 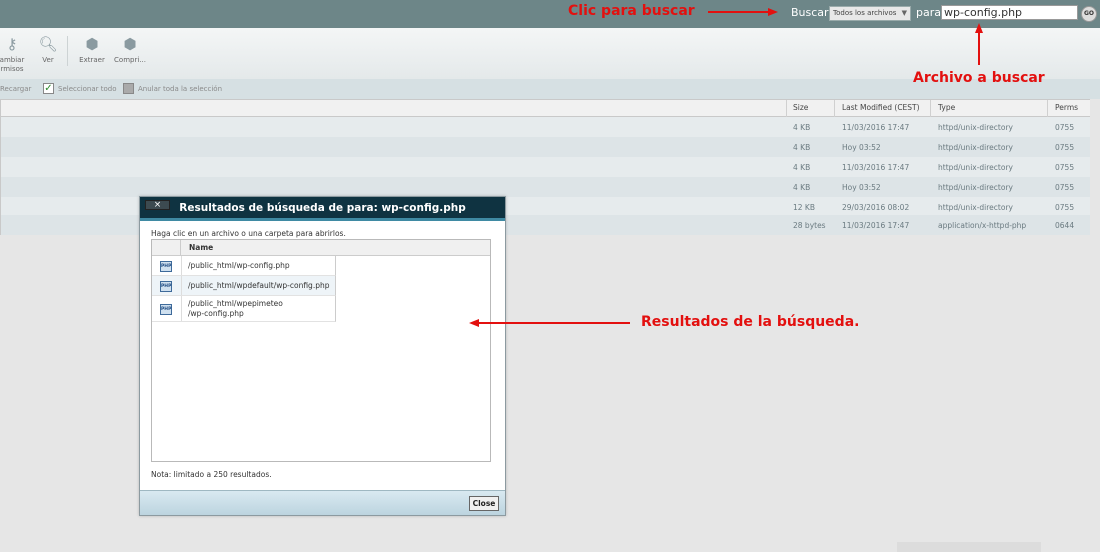 I want to click on dialog-footer: Close, so click(x=322, y=502).